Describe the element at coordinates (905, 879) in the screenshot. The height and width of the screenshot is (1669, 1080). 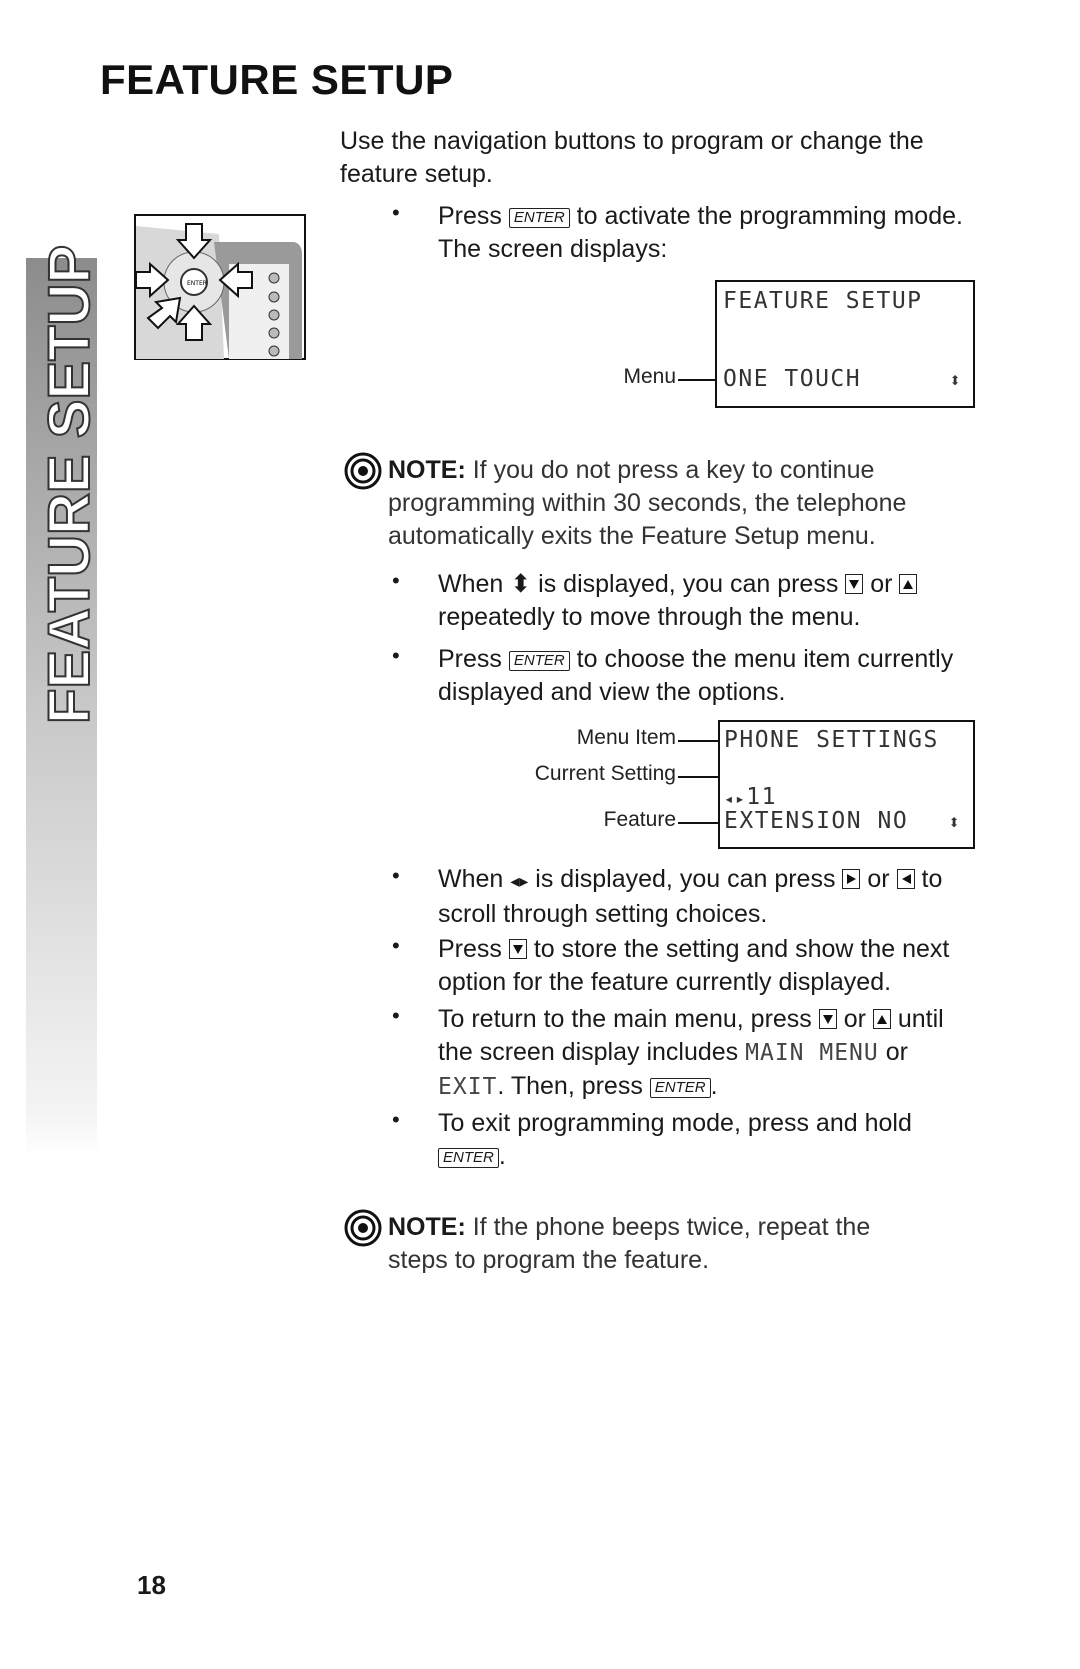
I see `left-key-icon` at that location.